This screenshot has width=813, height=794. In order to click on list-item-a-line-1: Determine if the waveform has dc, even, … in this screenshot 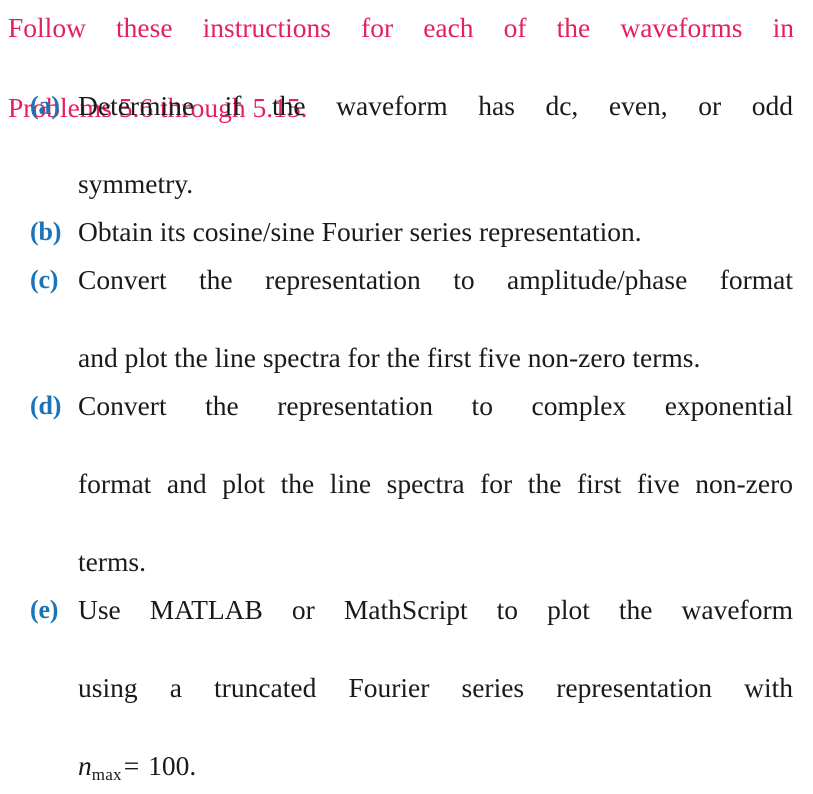, I will do `click(435, 105)`.